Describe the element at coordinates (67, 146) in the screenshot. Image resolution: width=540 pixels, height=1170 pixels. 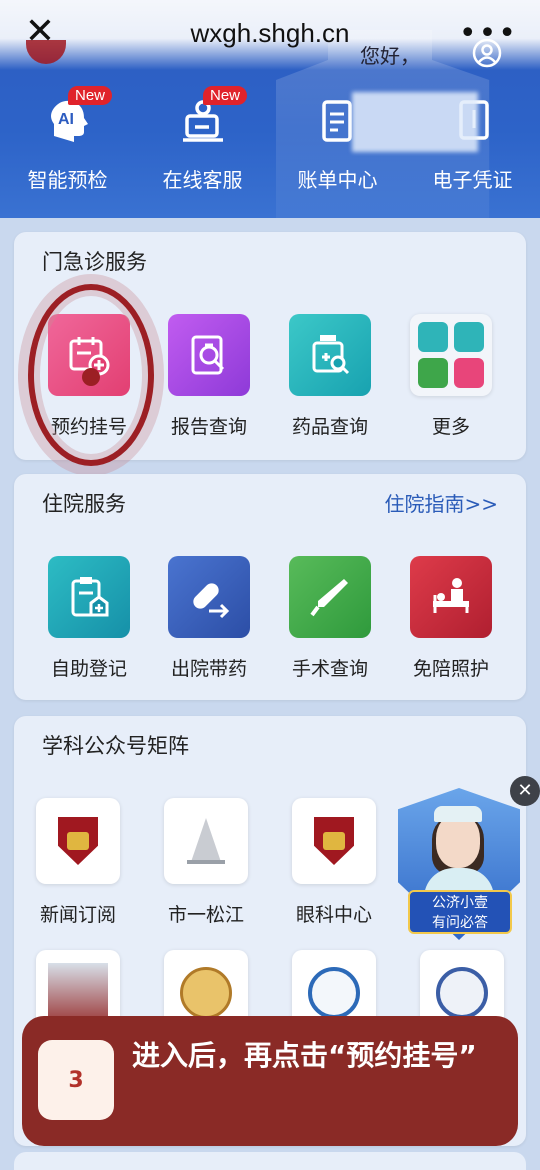
I see `quick-action-ai-precheck: AI New 智能预检` at that location.